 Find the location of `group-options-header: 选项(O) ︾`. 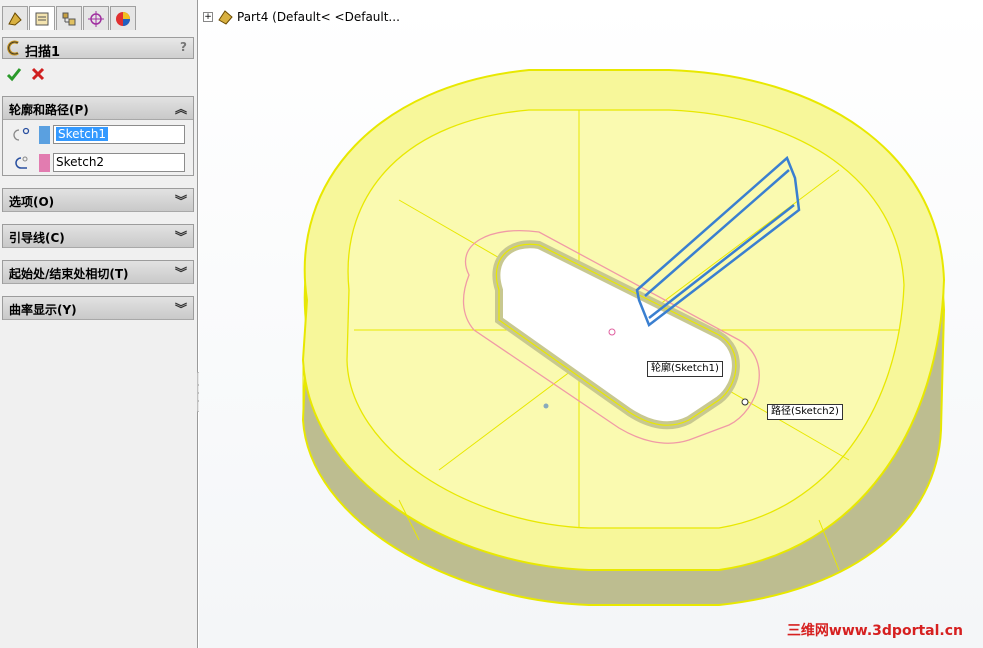

group-options-header: 选项(O) ︾ is located at coordinates (98, 200).